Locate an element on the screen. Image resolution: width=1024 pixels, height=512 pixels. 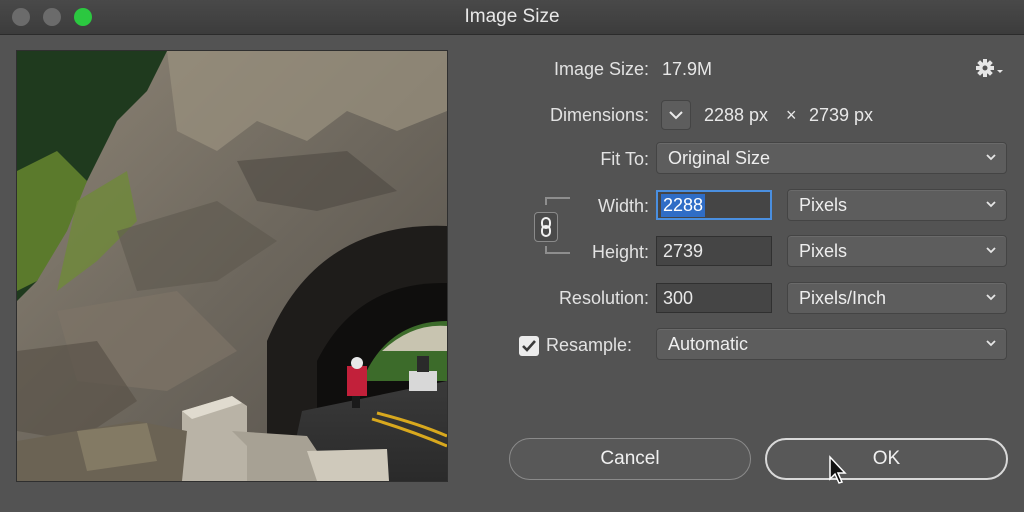
width-label: Width: is located at coordinates (623, 206).